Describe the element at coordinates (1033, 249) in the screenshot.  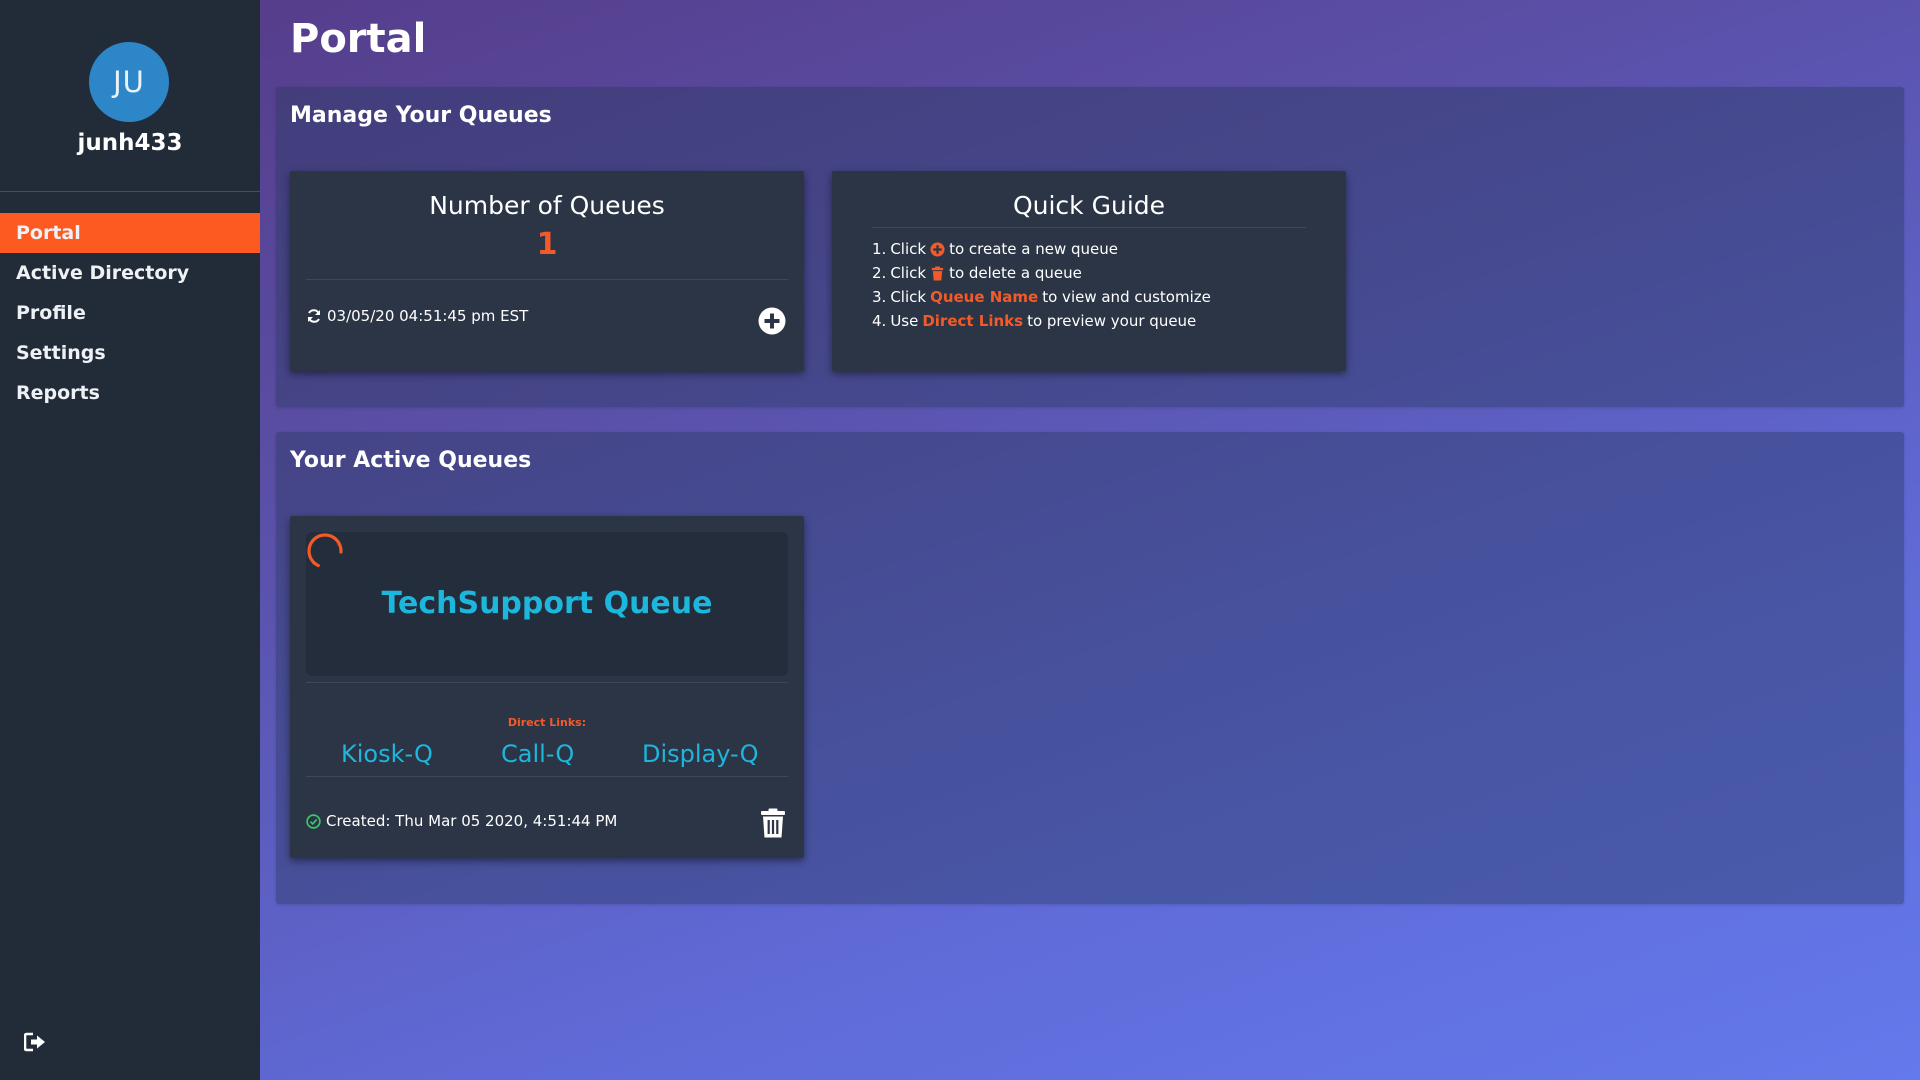
I see `step-text: to create a new queue` at that location.